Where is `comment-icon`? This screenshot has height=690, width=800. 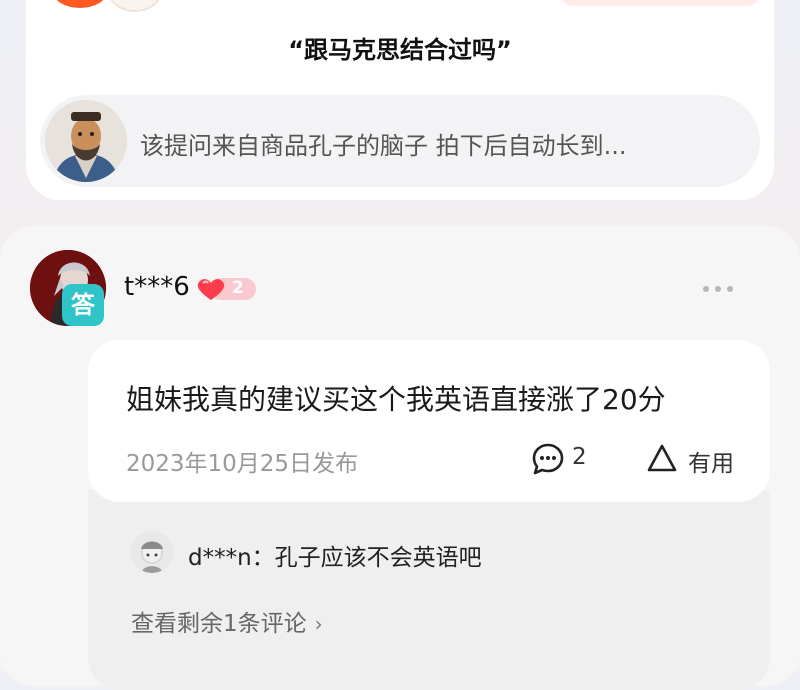
comment-icon is located at coordinates (548, 459).